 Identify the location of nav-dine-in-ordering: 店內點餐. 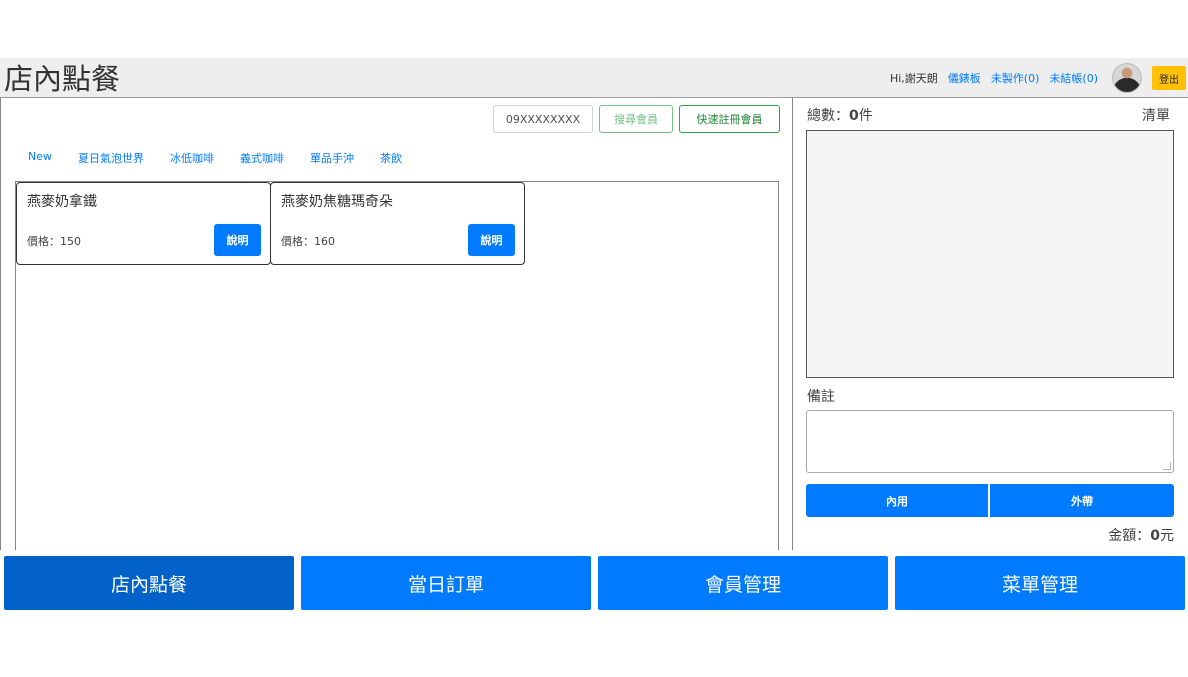
(149, 583).